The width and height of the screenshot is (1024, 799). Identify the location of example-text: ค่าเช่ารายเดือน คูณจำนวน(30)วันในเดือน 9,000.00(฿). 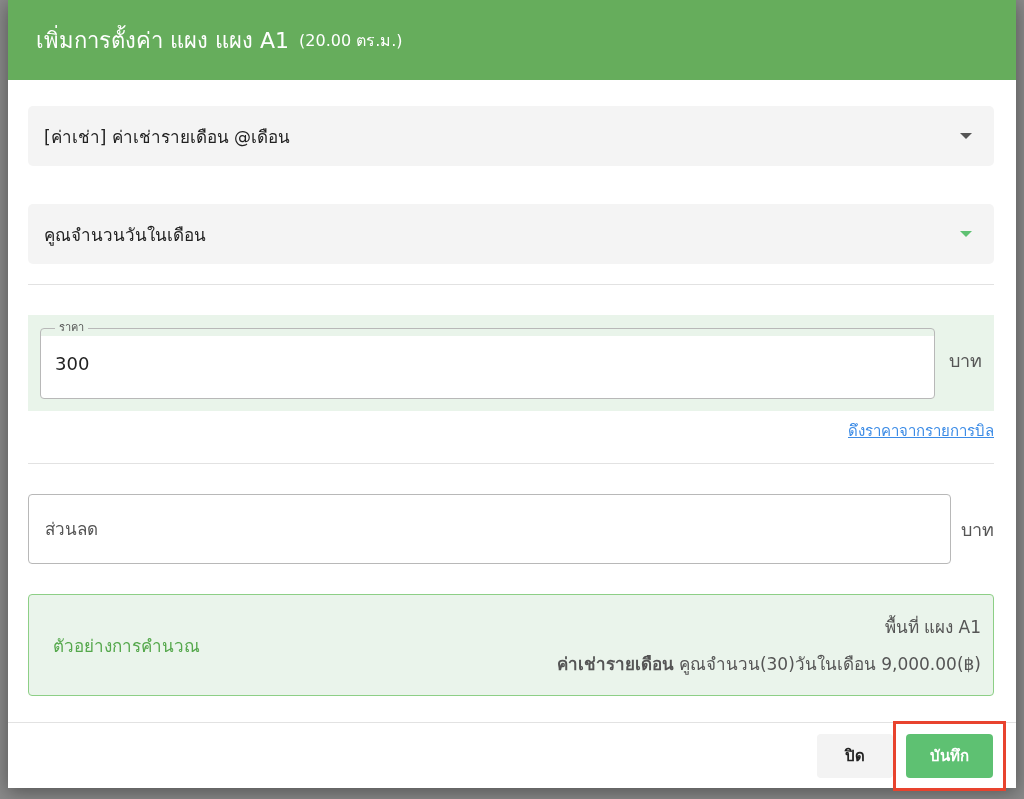
(768, 665).